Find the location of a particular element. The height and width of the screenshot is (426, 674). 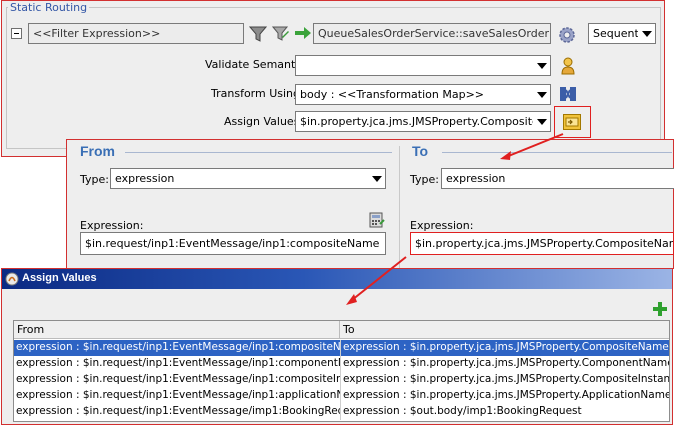

validate-semantic-label: Validate Semantic is located at coordinates (255, 64).